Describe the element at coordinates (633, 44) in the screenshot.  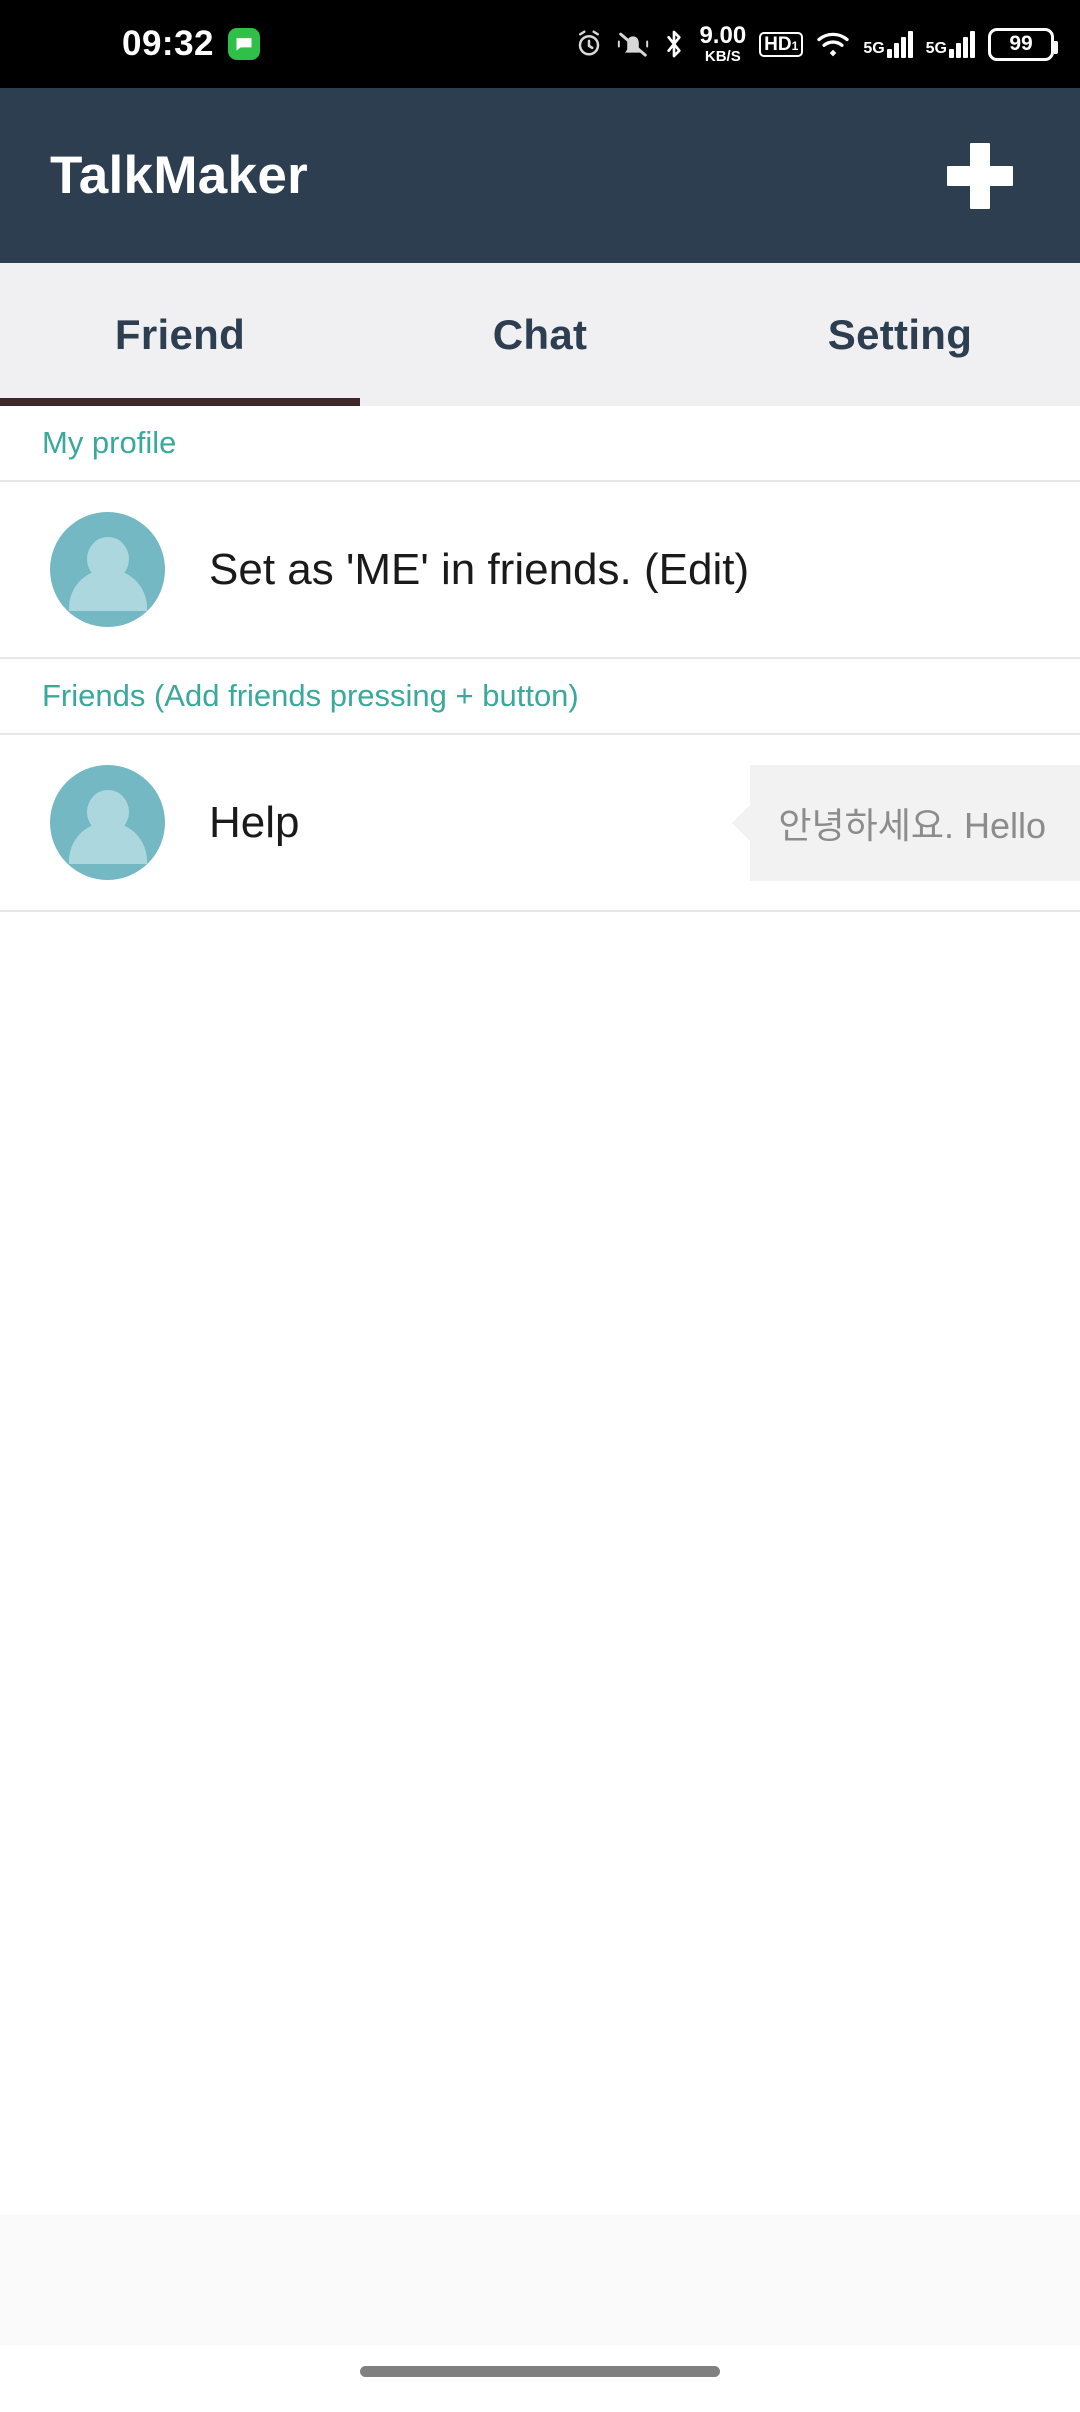
I see `mute-icon` at that location.